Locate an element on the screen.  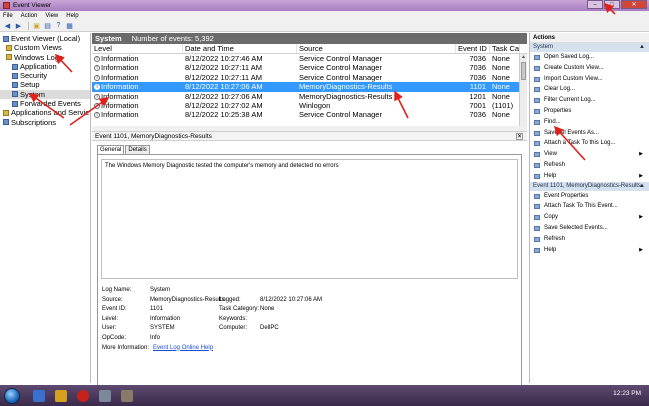
source-cell: Service Control Manager is located at coordinates (340, 115).